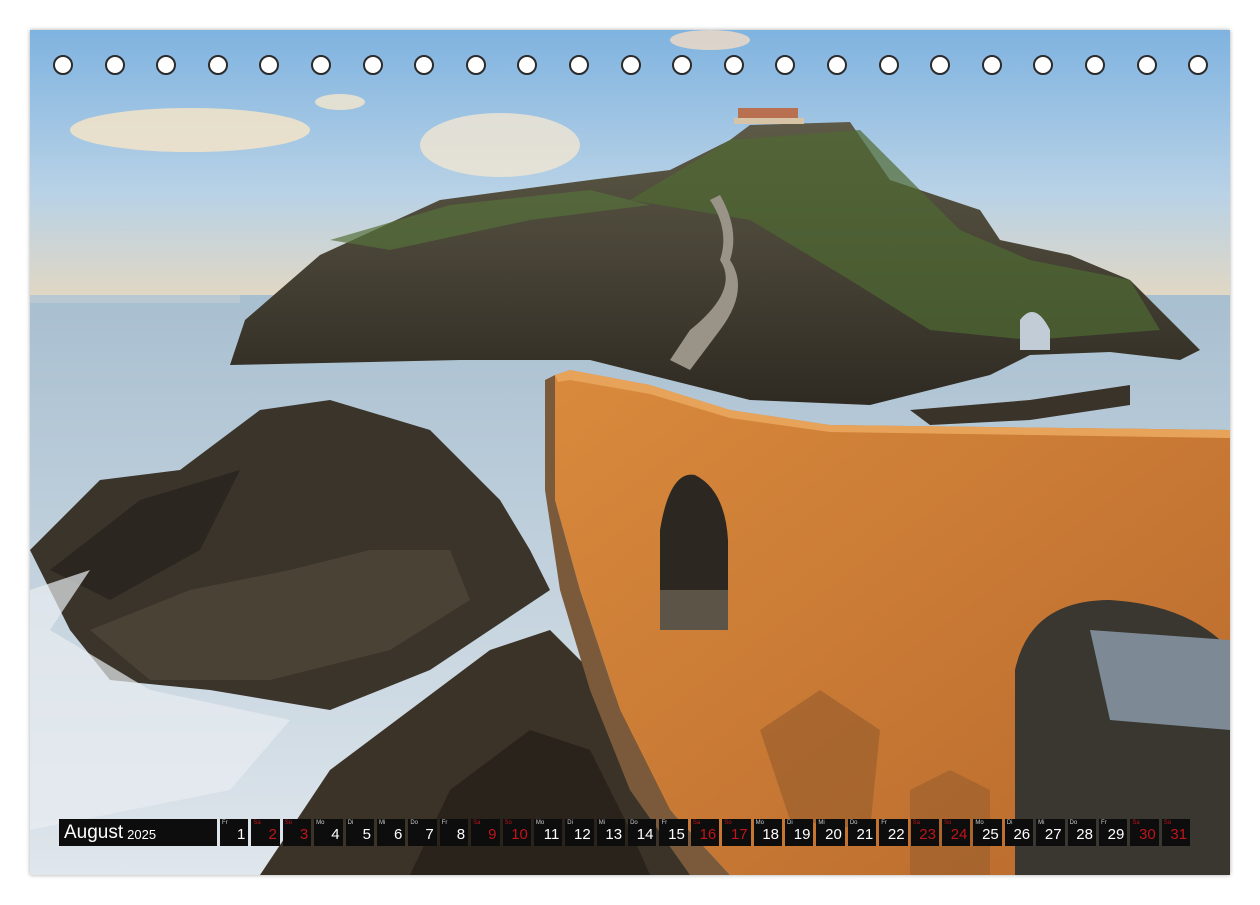 The image size is (1260, 905). What do you see at coordinates (865, 834) in the screenshot?
I see `day-number: 21` at bounding box center [865, 834].